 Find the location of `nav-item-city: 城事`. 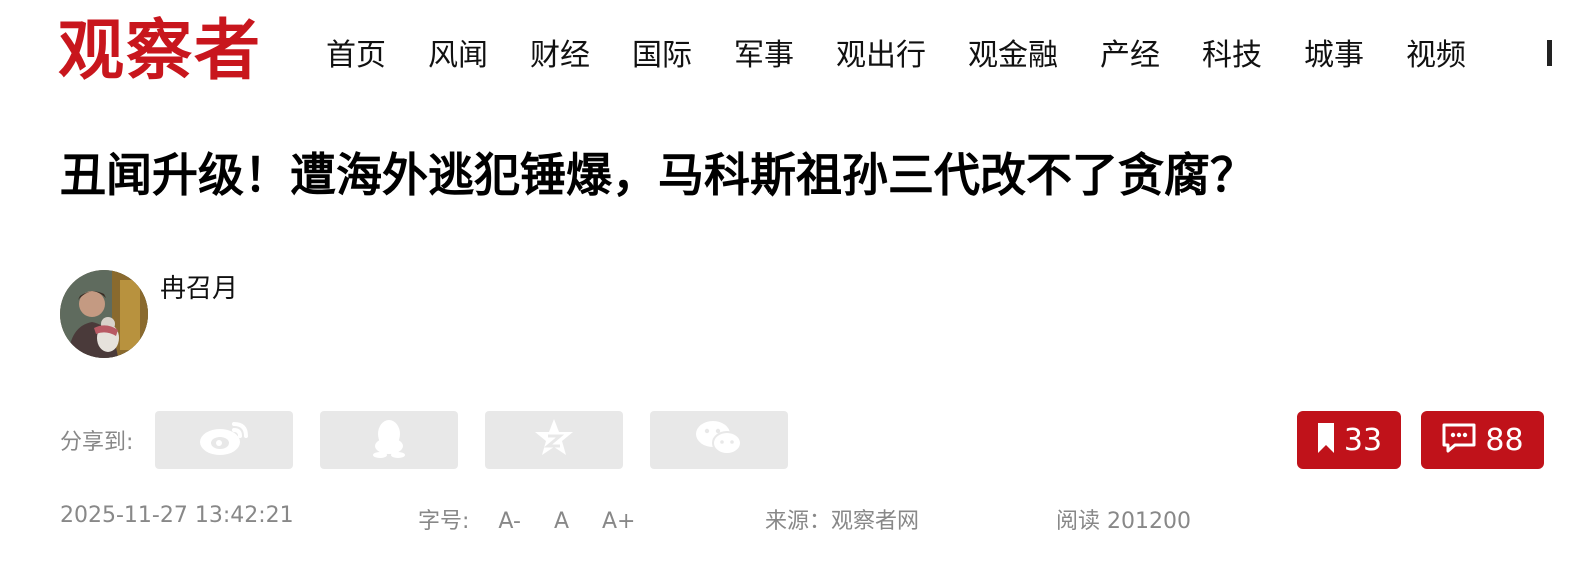

nav-item-city: 城事 is located at coordinates (1334, 52).